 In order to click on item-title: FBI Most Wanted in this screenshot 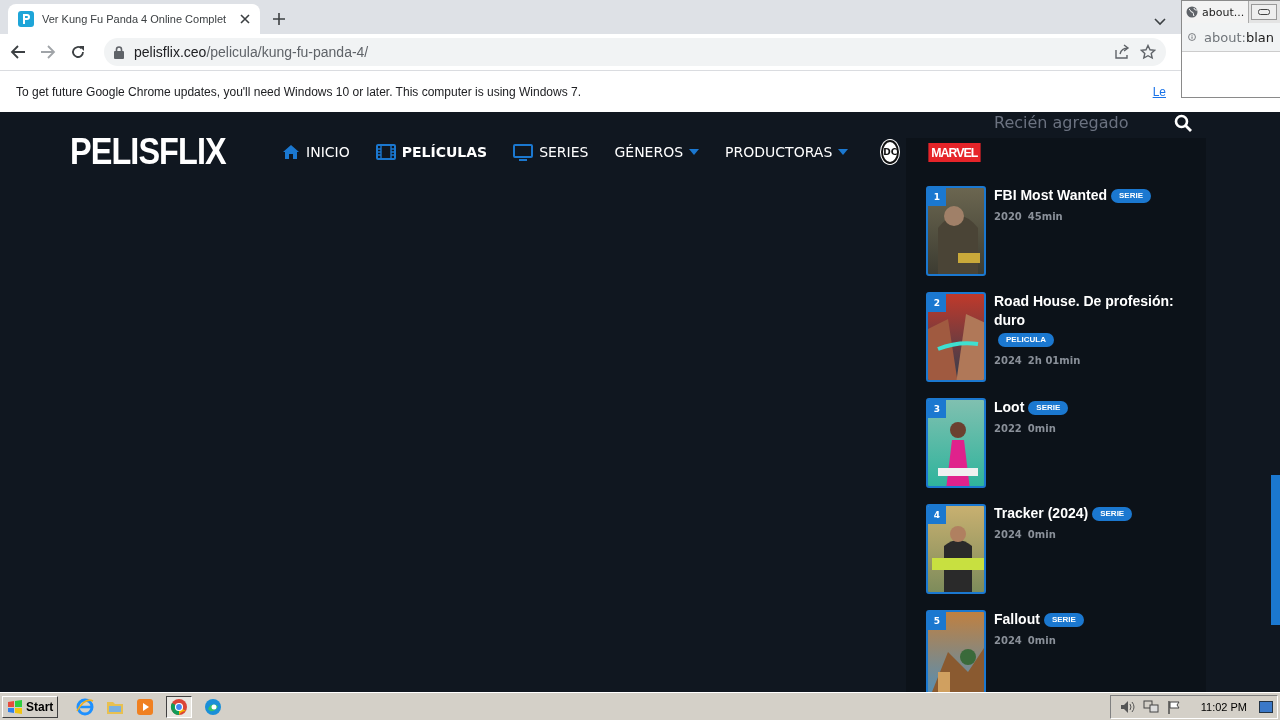, I will do `click(1051, 195)`.